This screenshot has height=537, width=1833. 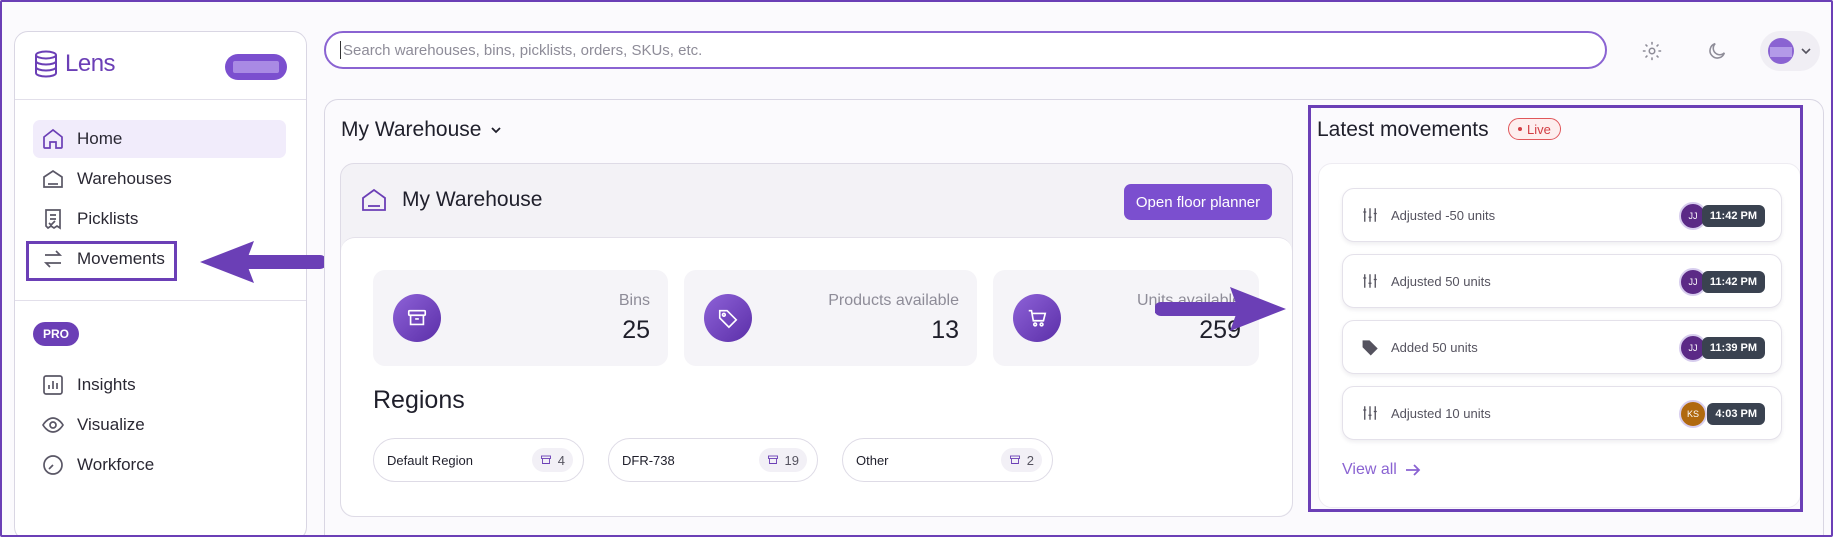 What do you see at coordinates (56, 334) in the screenshot?
I see `pro-badge: PRO` at bounding box center [56, 334].